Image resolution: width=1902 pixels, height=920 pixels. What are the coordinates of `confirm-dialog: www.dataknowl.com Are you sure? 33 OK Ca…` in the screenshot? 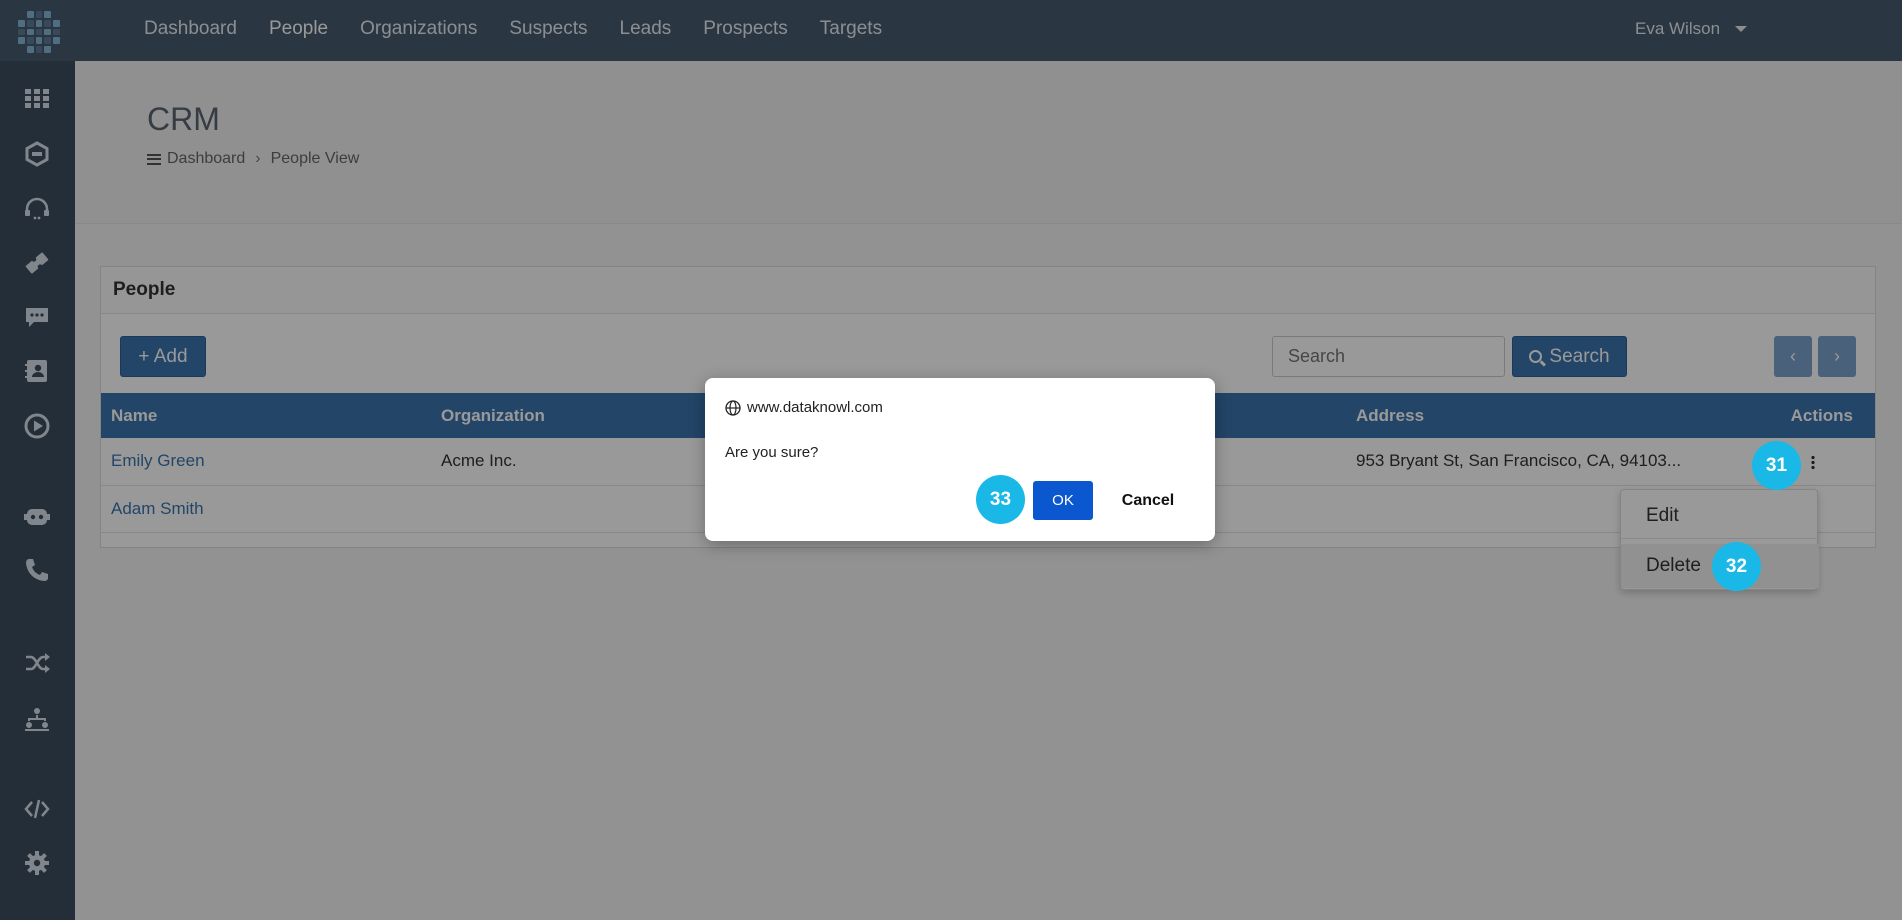 It's located at (960, 459).